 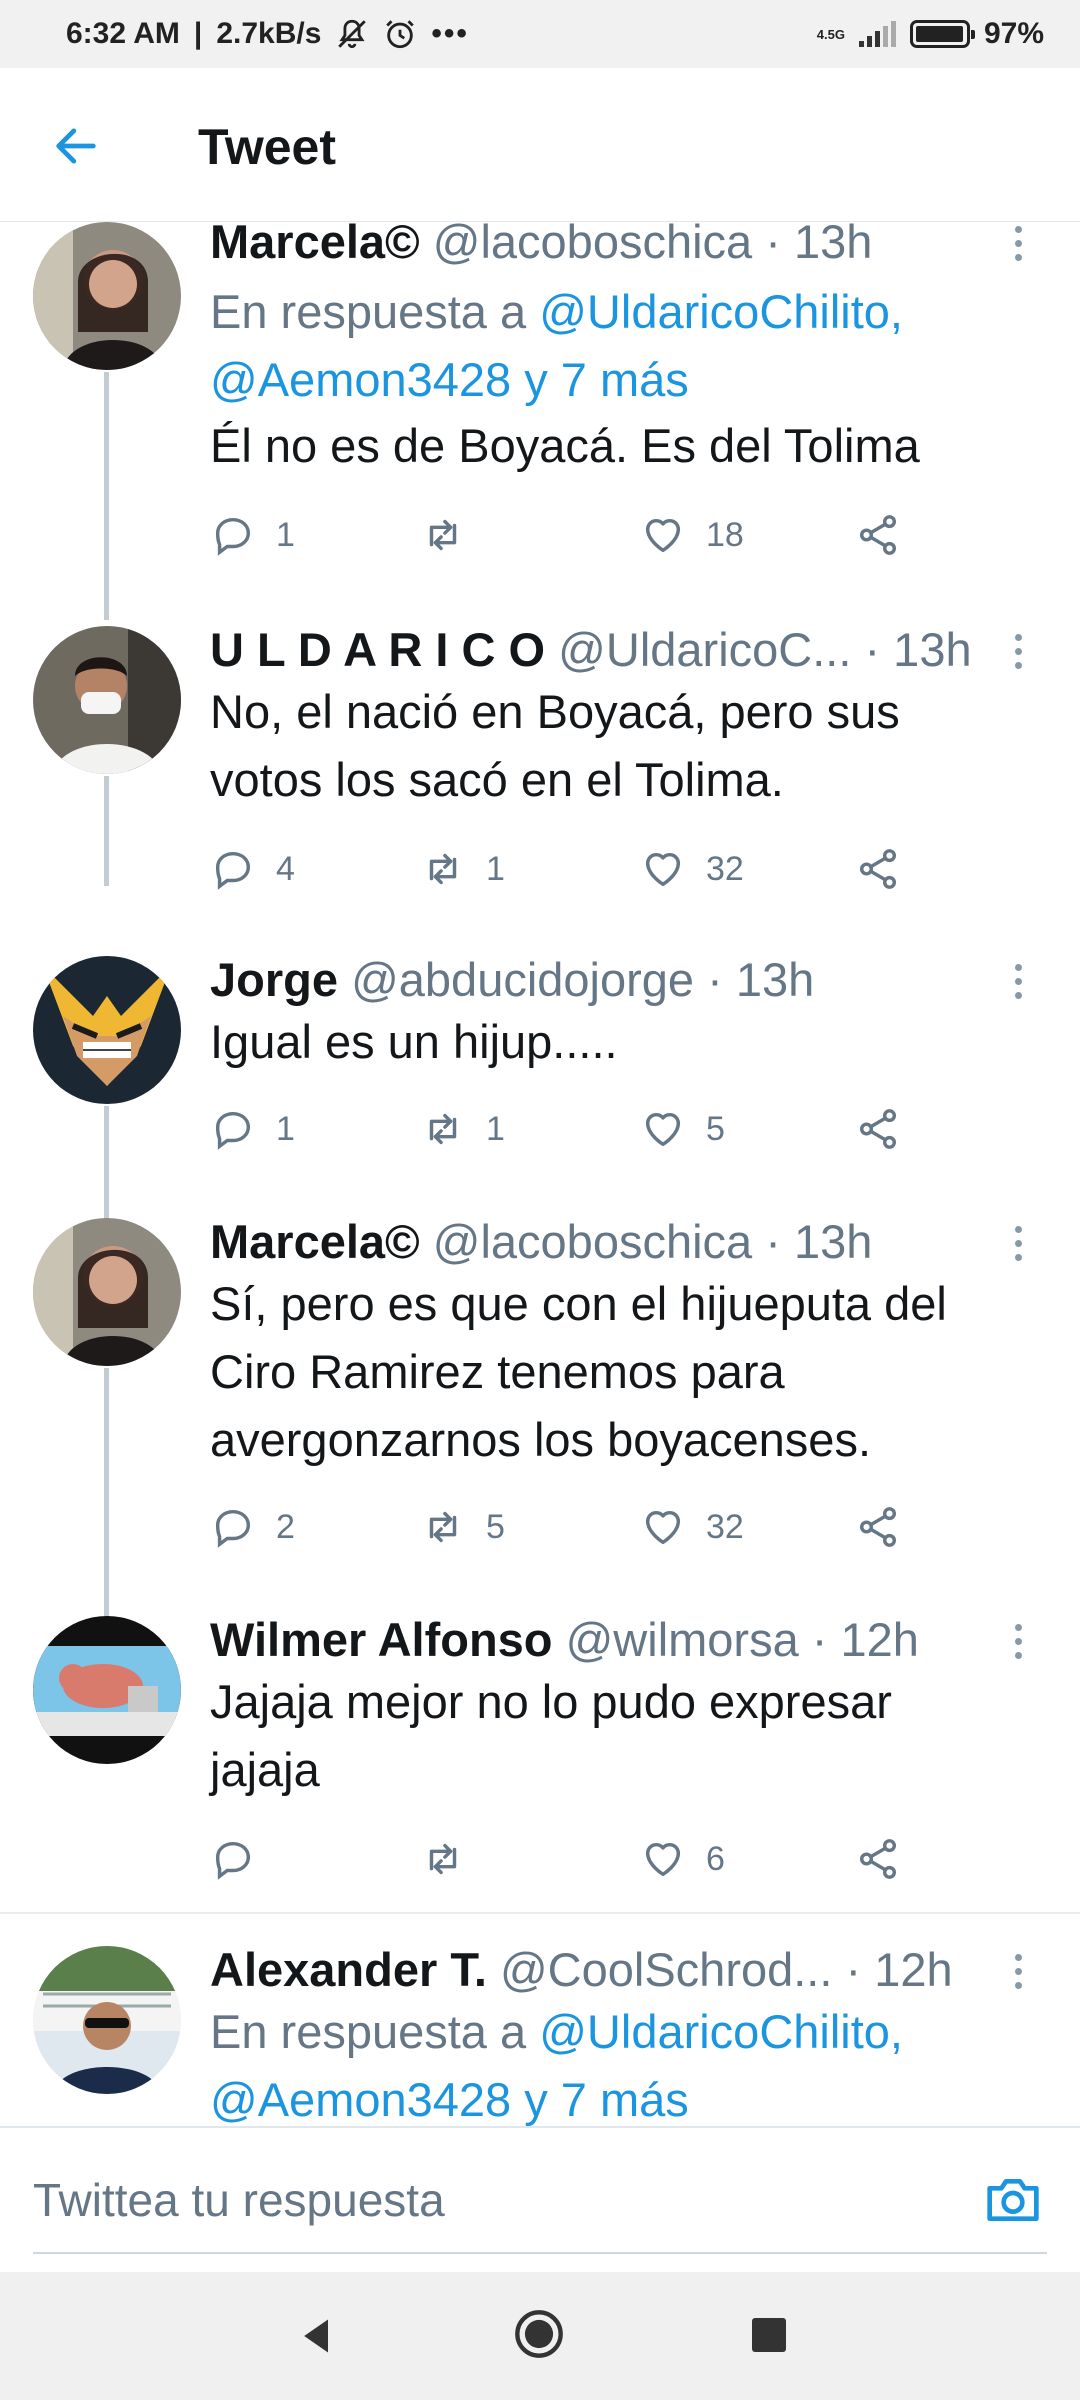 I want to click on tweet-text: Él no es de Boyacá. Es del Tolima, so click(x=565, y=445).